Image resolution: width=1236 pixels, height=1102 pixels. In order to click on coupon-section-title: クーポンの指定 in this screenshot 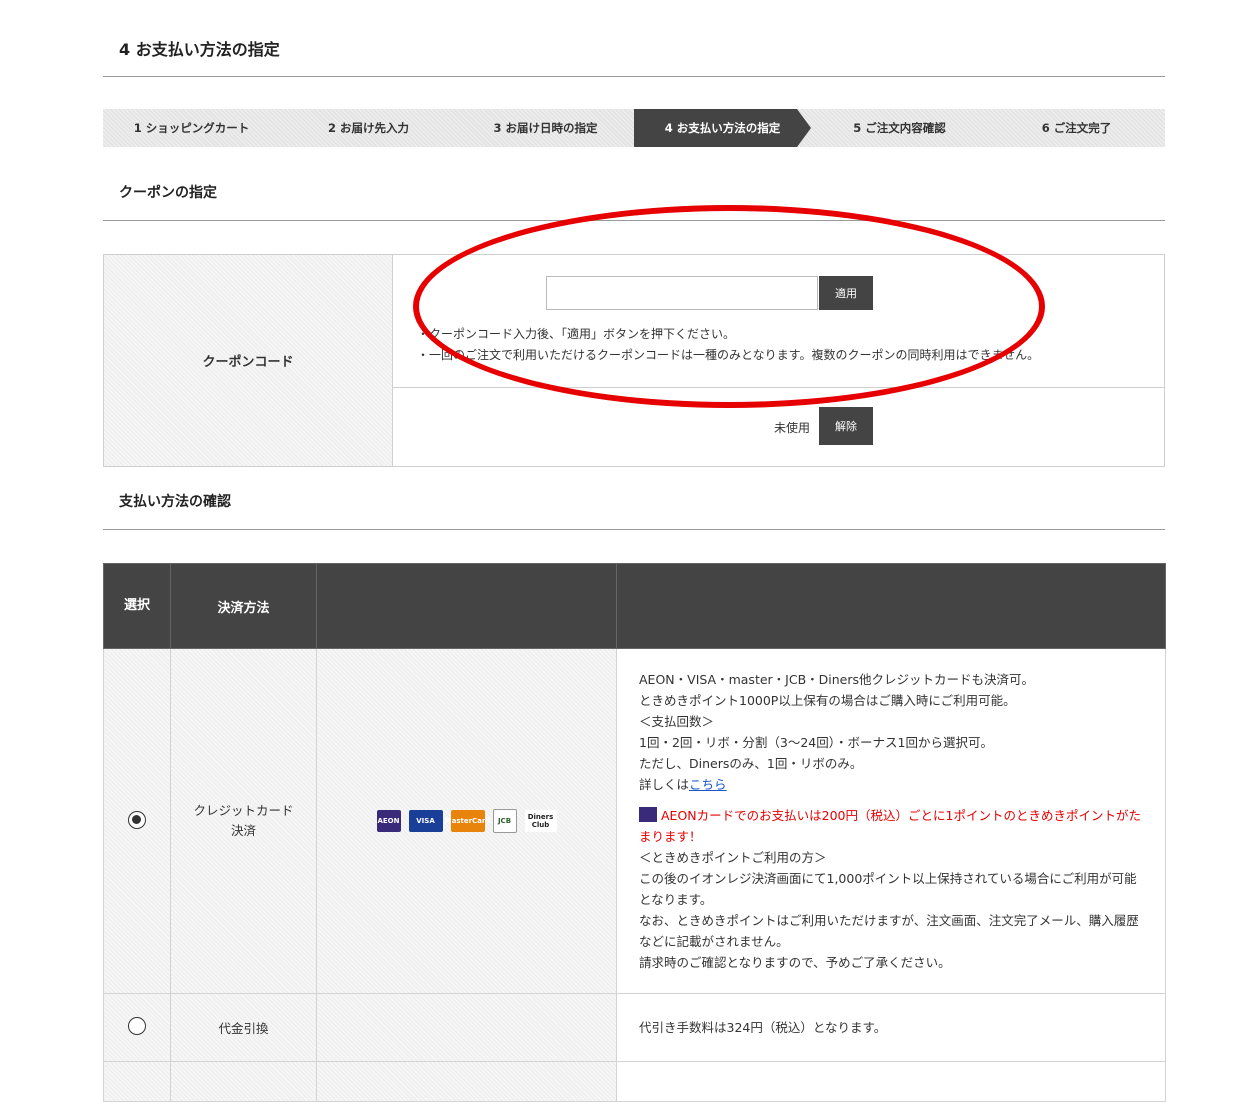, I will do `click(168, 193)`.